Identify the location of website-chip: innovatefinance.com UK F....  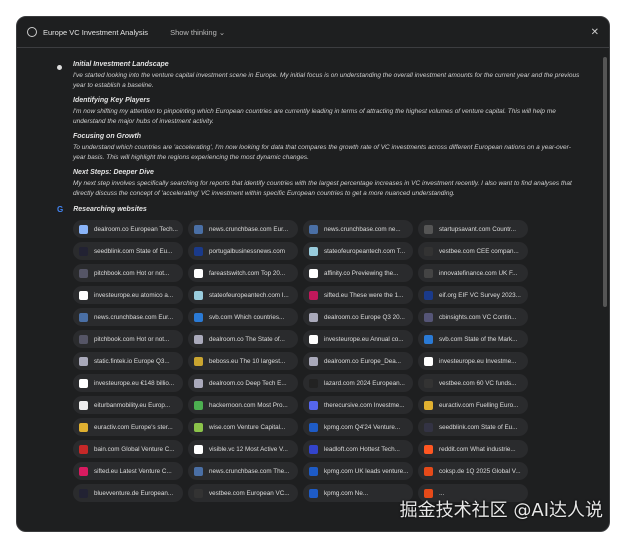
(473, 273).